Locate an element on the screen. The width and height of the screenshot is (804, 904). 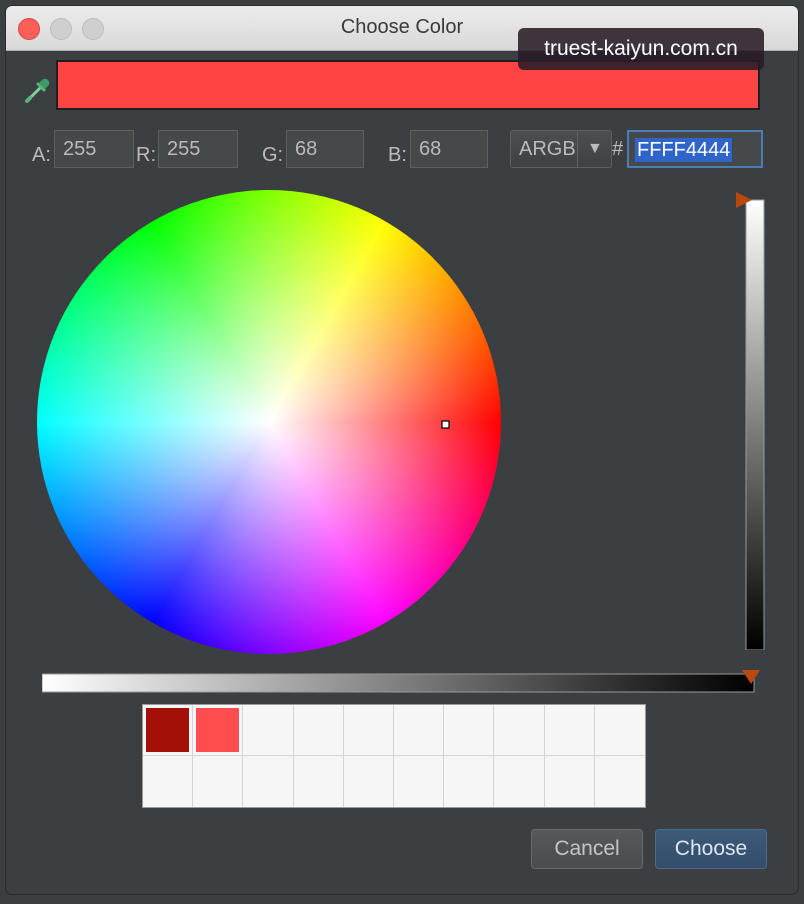
recent-colors-grid is located at coordinates (394, 756).